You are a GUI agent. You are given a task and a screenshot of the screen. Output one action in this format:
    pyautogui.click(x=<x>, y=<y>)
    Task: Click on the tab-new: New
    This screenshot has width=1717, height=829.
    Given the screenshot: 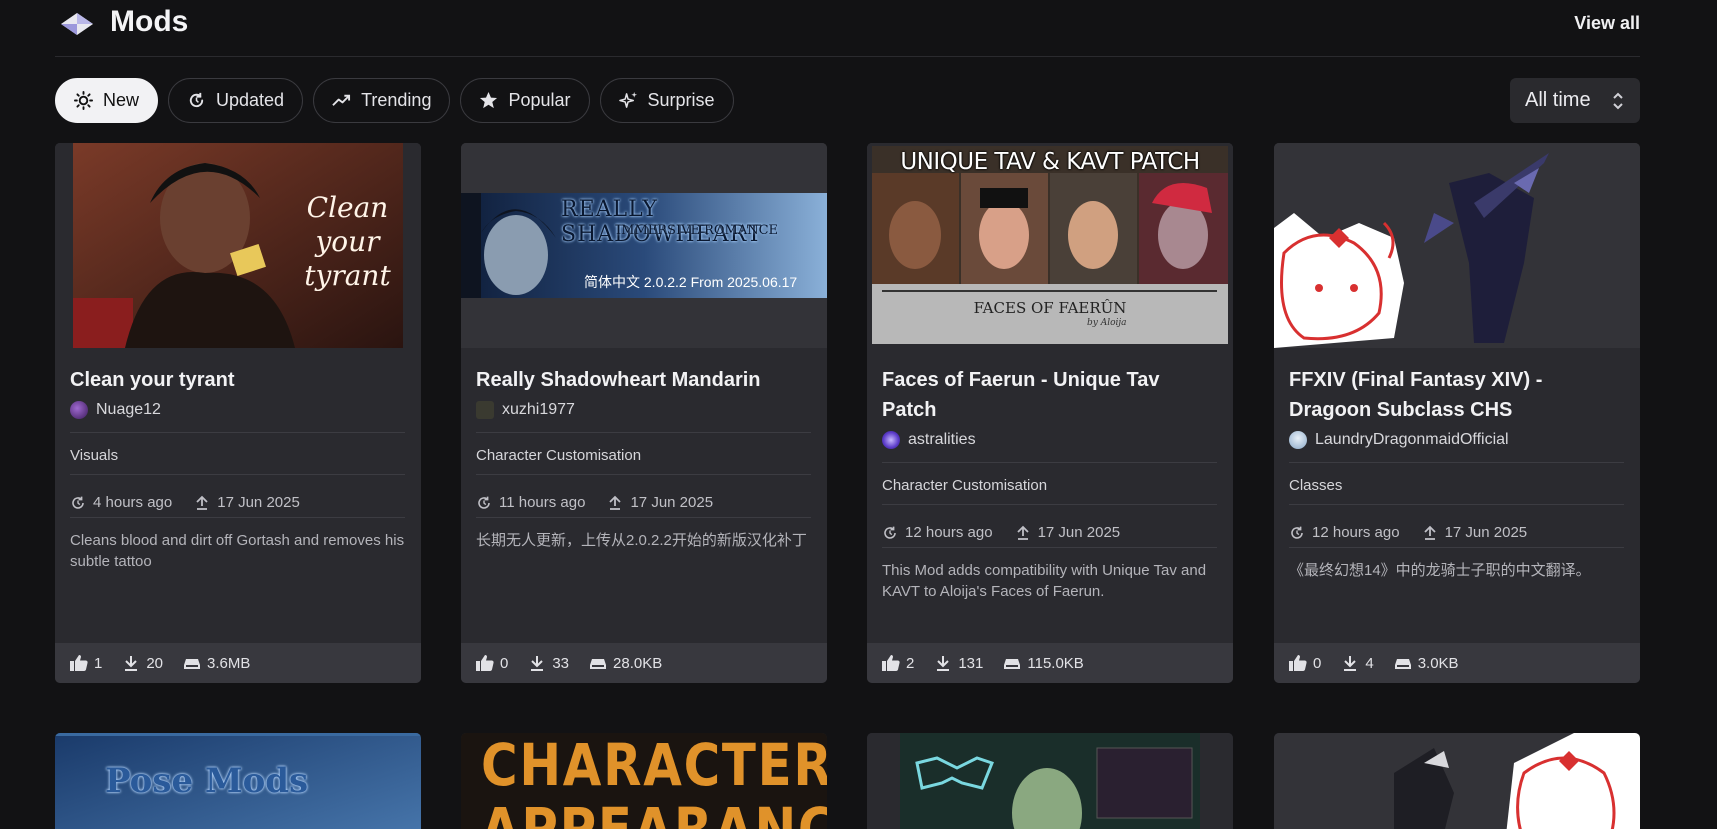 What is the action you would take?
    pyautogui.click(x=107, y=100)
    